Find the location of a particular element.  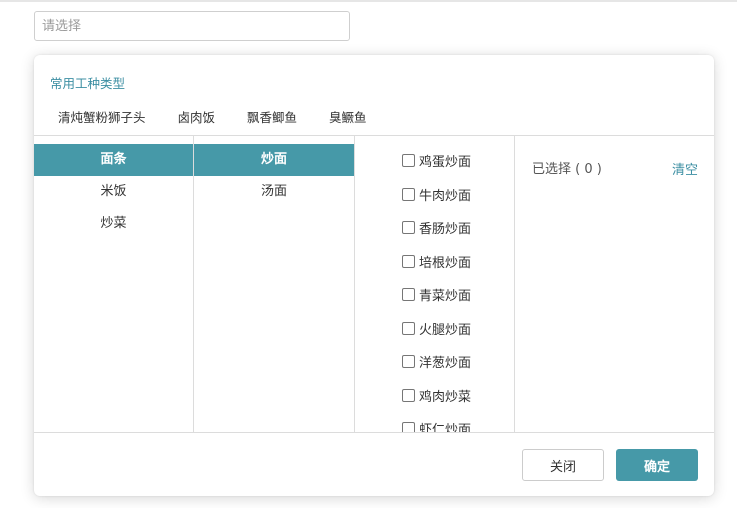

close-button: 关闭 is located at coordinates (563, 465).